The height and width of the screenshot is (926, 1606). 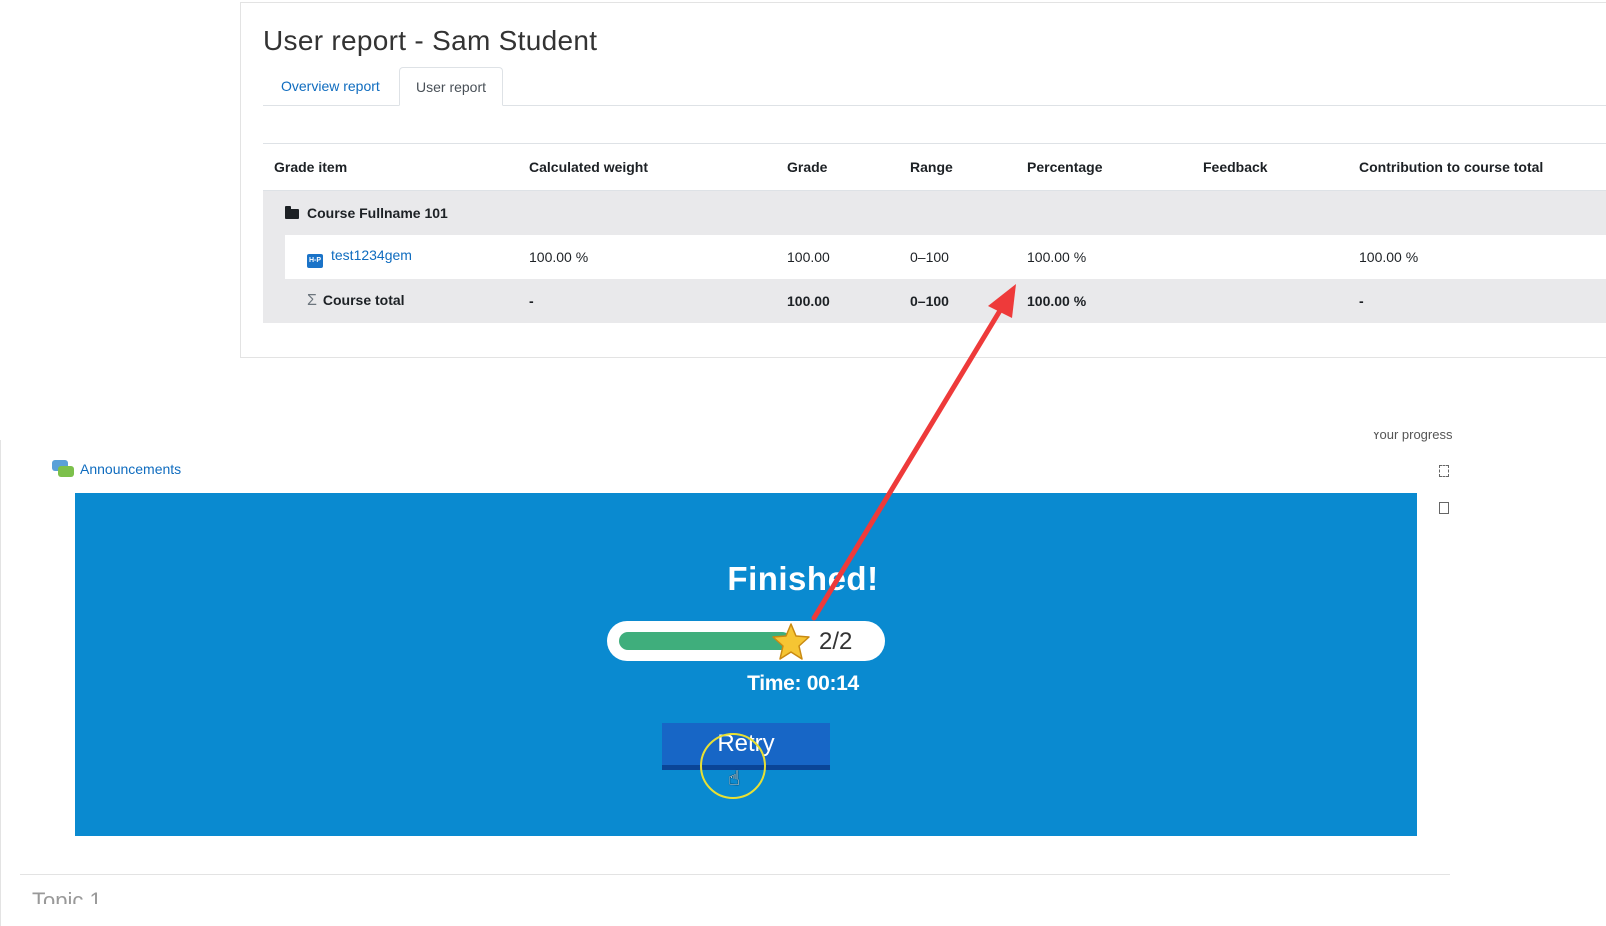 What do you see at coordinates (63, 469) in the screenshot?
I see `forum-icon` at bounding box center [63, 469].